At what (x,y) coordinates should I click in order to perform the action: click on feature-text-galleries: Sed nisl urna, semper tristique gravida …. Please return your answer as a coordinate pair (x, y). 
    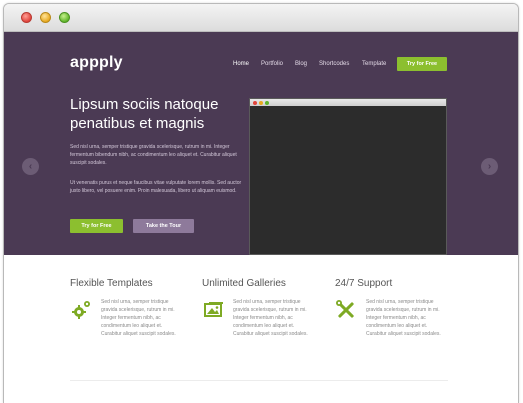
    Looking at the image, I should click on (270, 318).